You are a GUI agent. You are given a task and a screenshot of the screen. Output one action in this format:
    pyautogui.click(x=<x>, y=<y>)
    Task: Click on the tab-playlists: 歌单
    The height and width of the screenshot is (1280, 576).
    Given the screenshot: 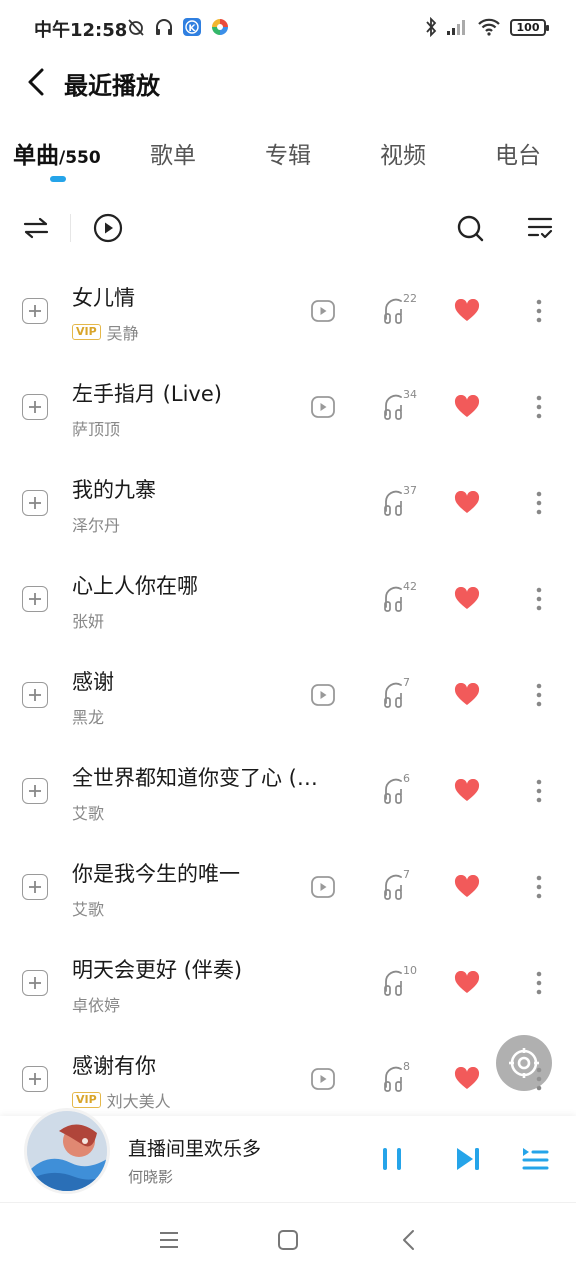 What is the action you would take?
    pyautogui.click(x=173, y=153)
    